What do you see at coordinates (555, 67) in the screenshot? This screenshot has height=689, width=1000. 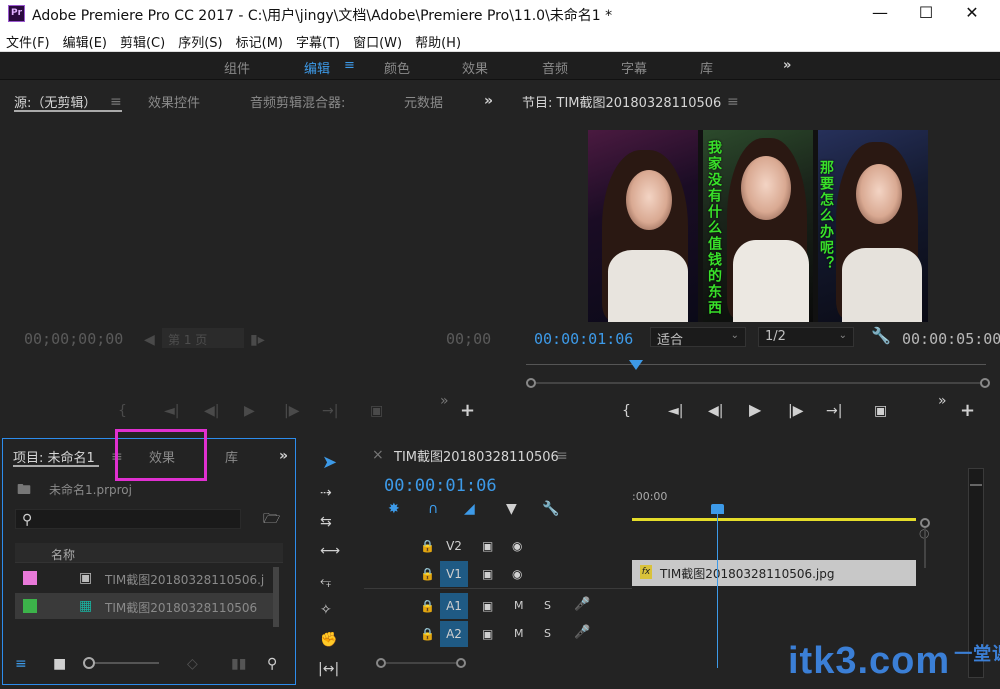 I see `workspace-audio: 音频` at bounding box center [555, 67].